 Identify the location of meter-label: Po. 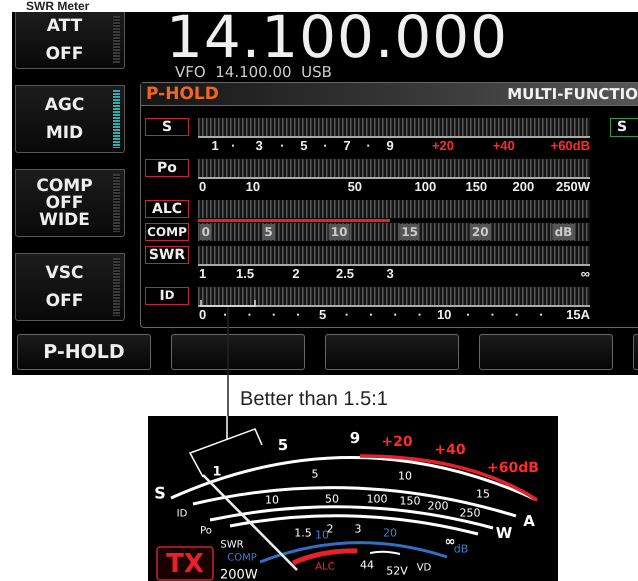
(167, 168).